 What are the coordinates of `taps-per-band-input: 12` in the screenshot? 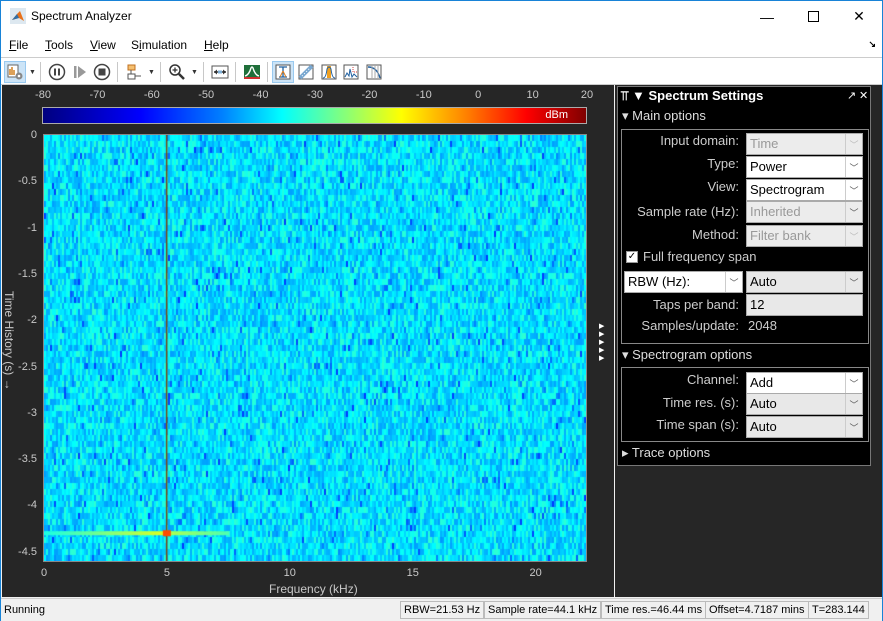 It's located at (804, 305).